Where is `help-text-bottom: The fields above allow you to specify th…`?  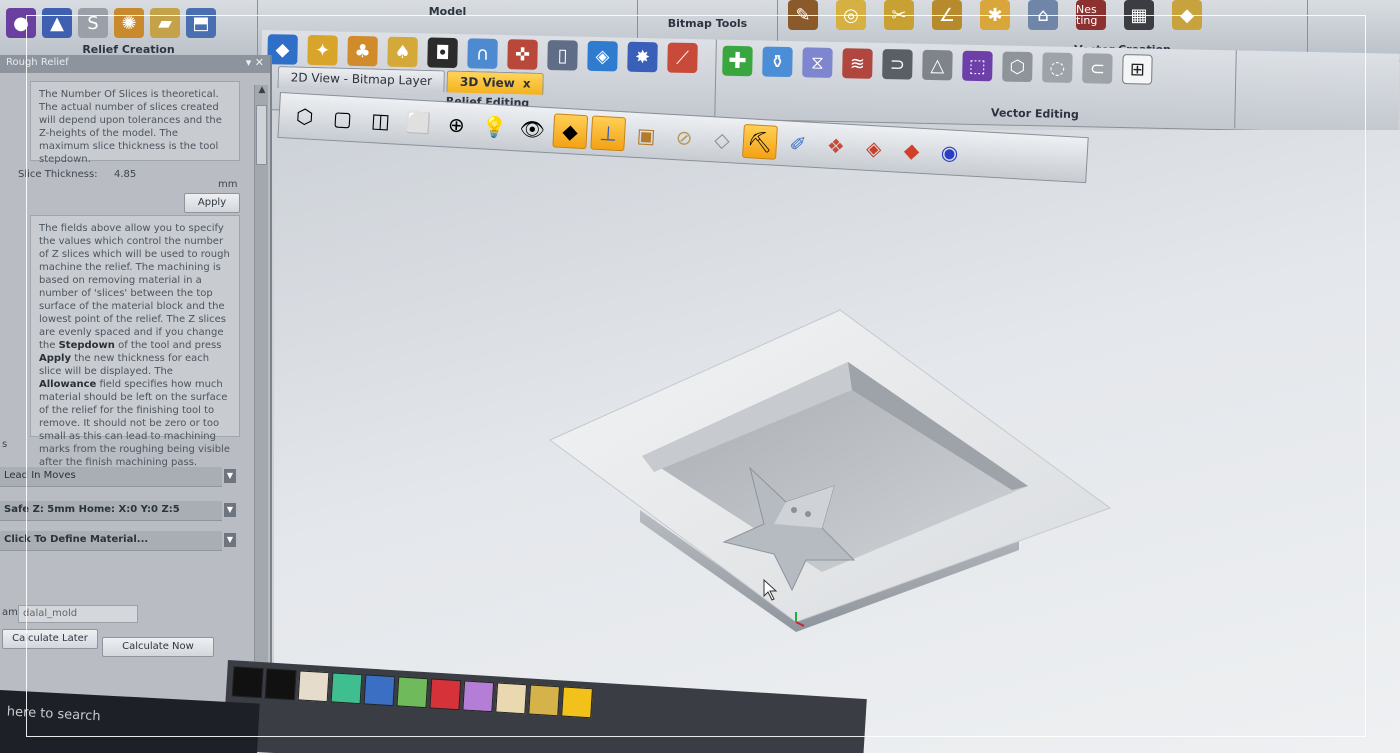 help-text-bottom: The fields above allow you to specify th… is located at coordinates (135, 341).